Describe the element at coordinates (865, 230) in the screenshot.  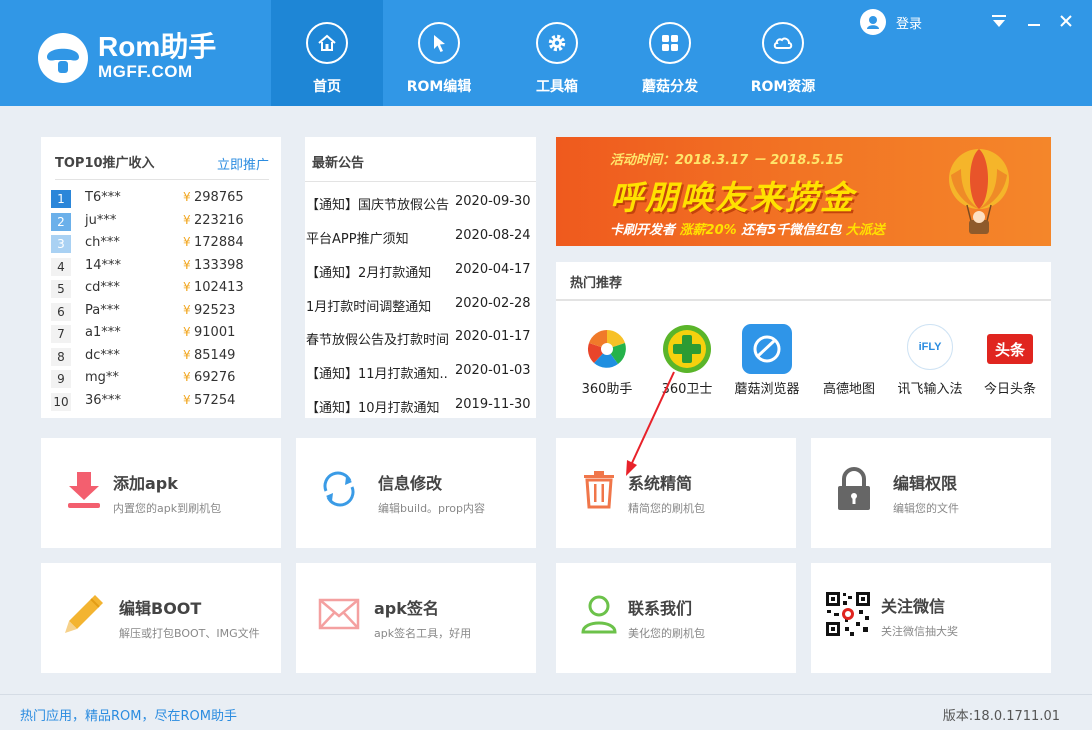
I see `banner-sub-highlight: 大派送` at that location.